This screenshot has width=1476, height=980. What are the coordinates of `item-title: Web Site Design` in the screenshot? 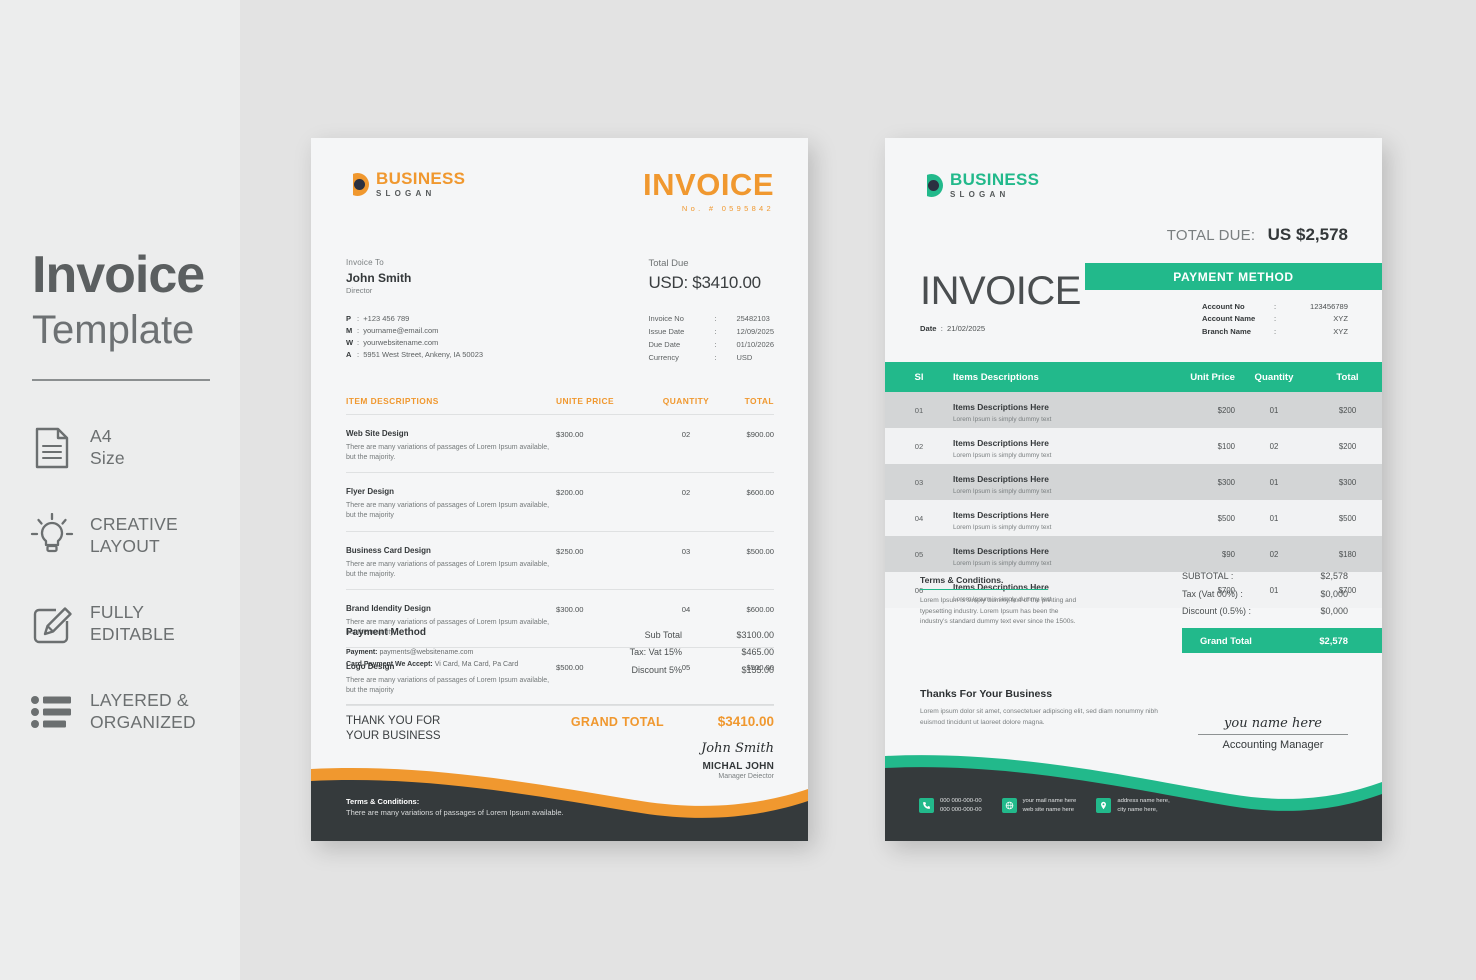 It's located at (377, 433).